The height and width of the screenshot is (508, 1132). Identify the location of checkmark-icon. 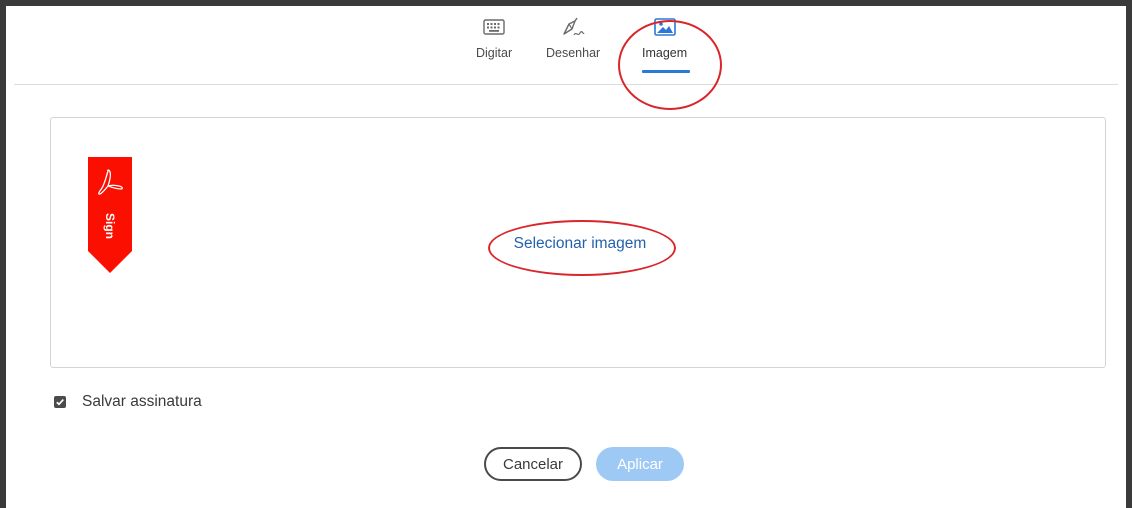
(60, 402).